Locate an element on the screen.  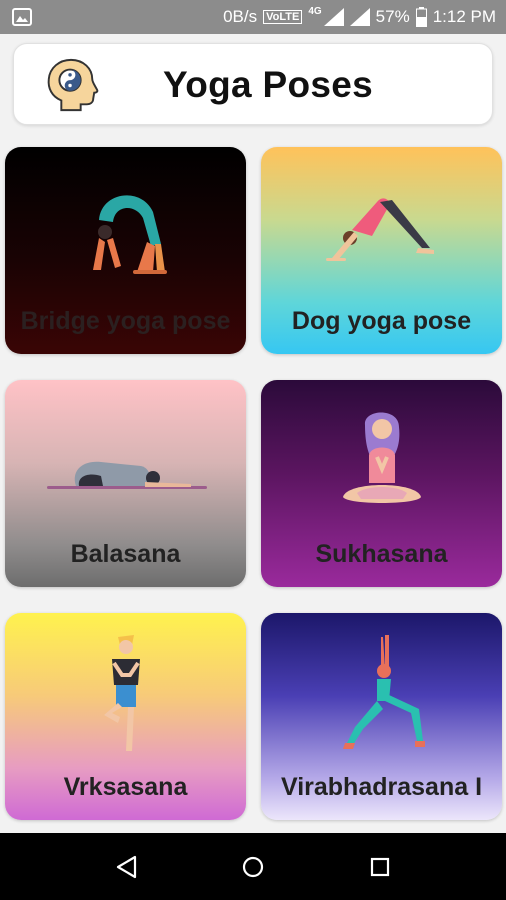
pose-label: Bridge yoga pose is located at coordinates (125, 321).